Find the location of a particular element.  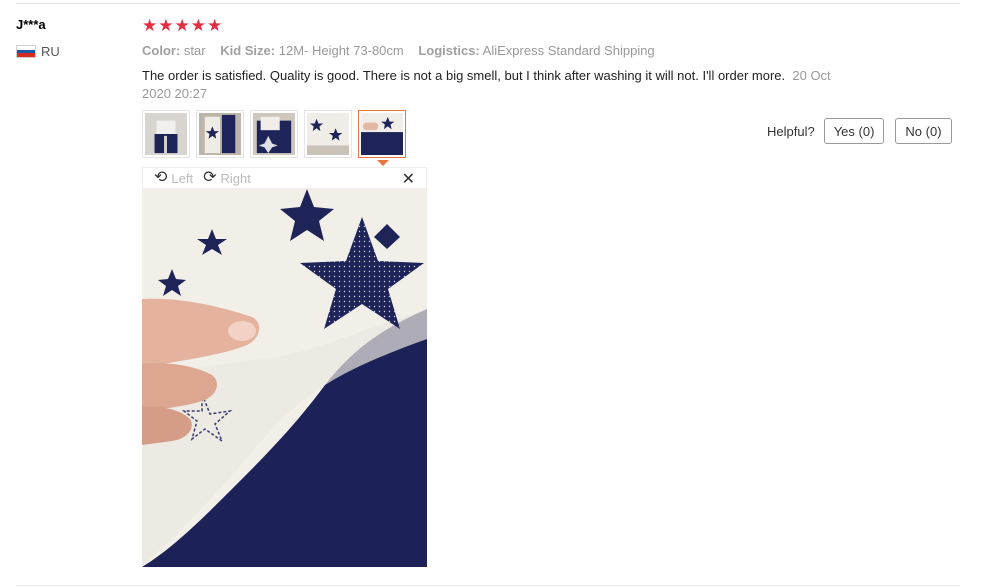

helpful-voting: Helpful? Yes (0) No (0) is located at coordinates (865, 131).